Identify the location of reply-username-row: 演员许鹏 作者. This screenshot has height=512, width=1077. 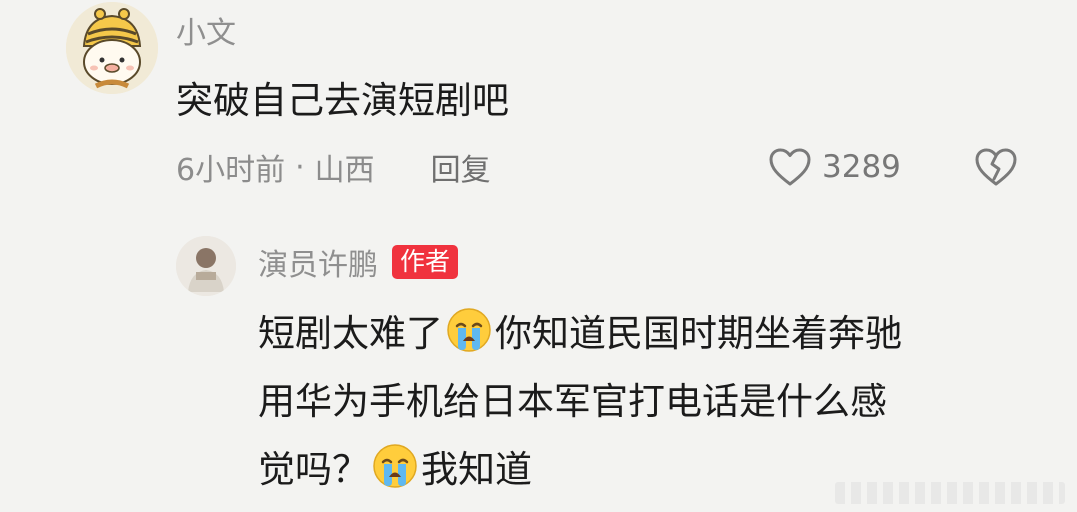
(358, 262).